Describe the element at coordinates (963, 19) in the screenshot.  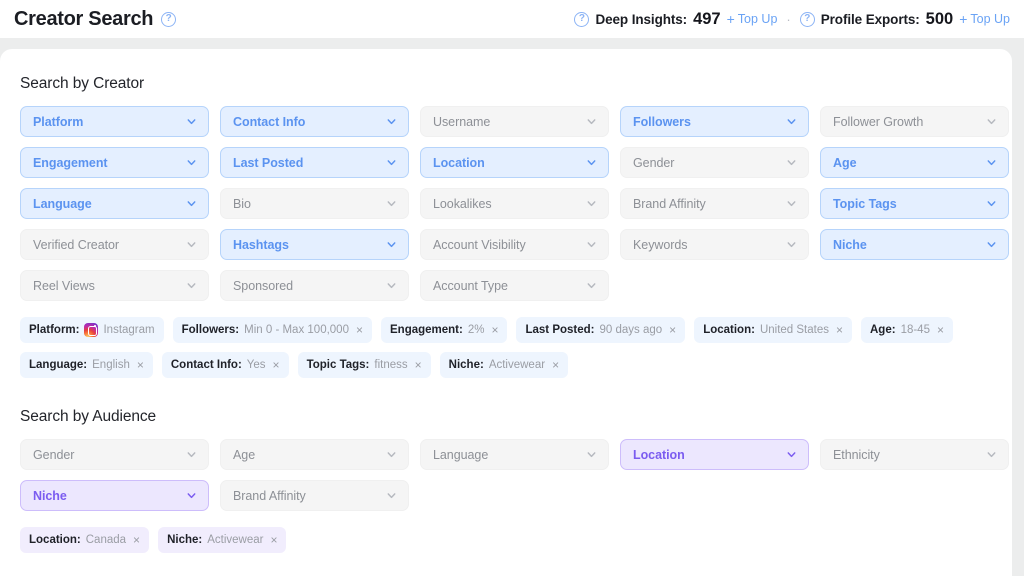
I see `plus-icon: +` at that location.